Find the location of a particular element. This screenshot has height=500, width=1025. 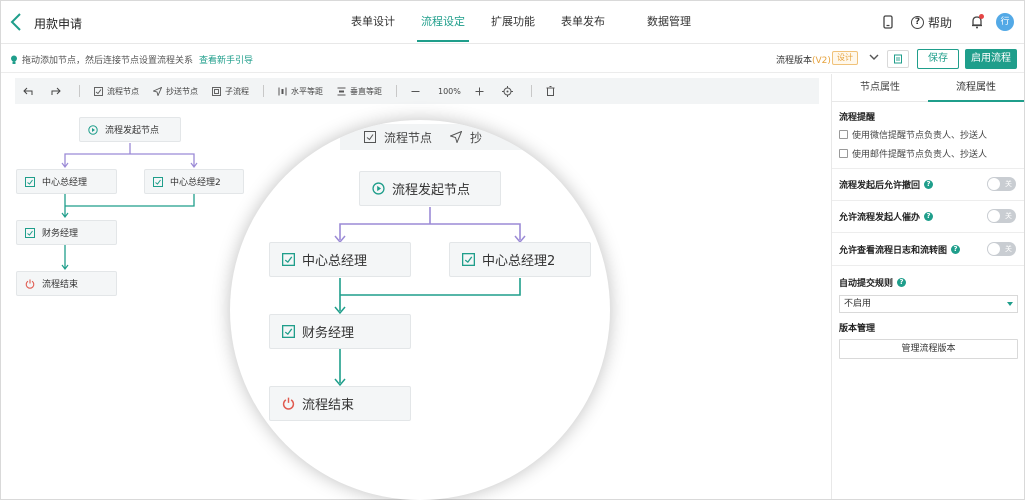

lens-node-center-manager-2: 中心总经理2 is located at coordinates (520, 259).